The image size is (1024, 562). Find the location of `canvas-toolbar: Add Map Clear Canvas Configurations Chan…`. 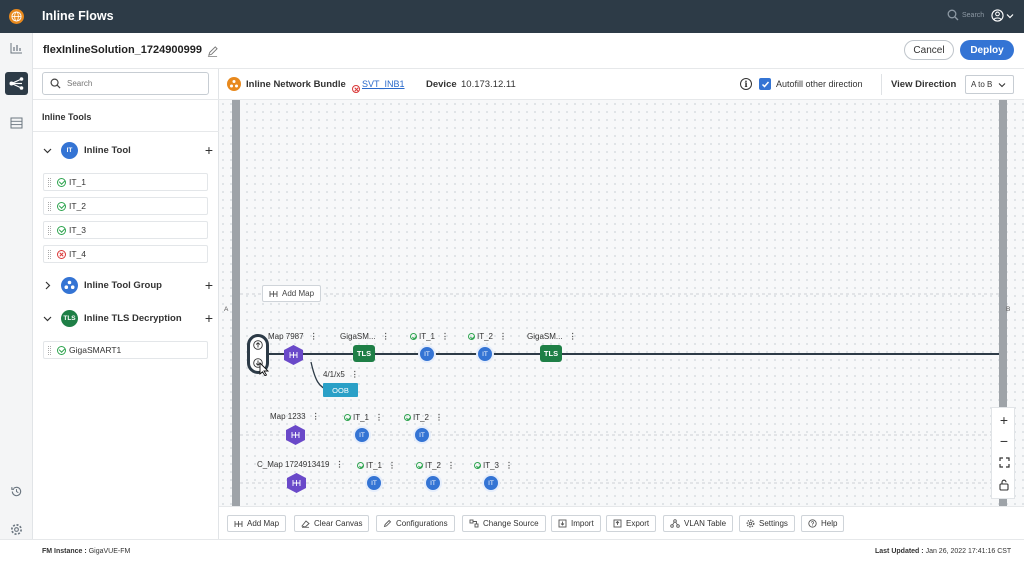

canvas-toolbar: Add Map Clear Canvas Configurations Chan… is located at coordinates (621, 522).